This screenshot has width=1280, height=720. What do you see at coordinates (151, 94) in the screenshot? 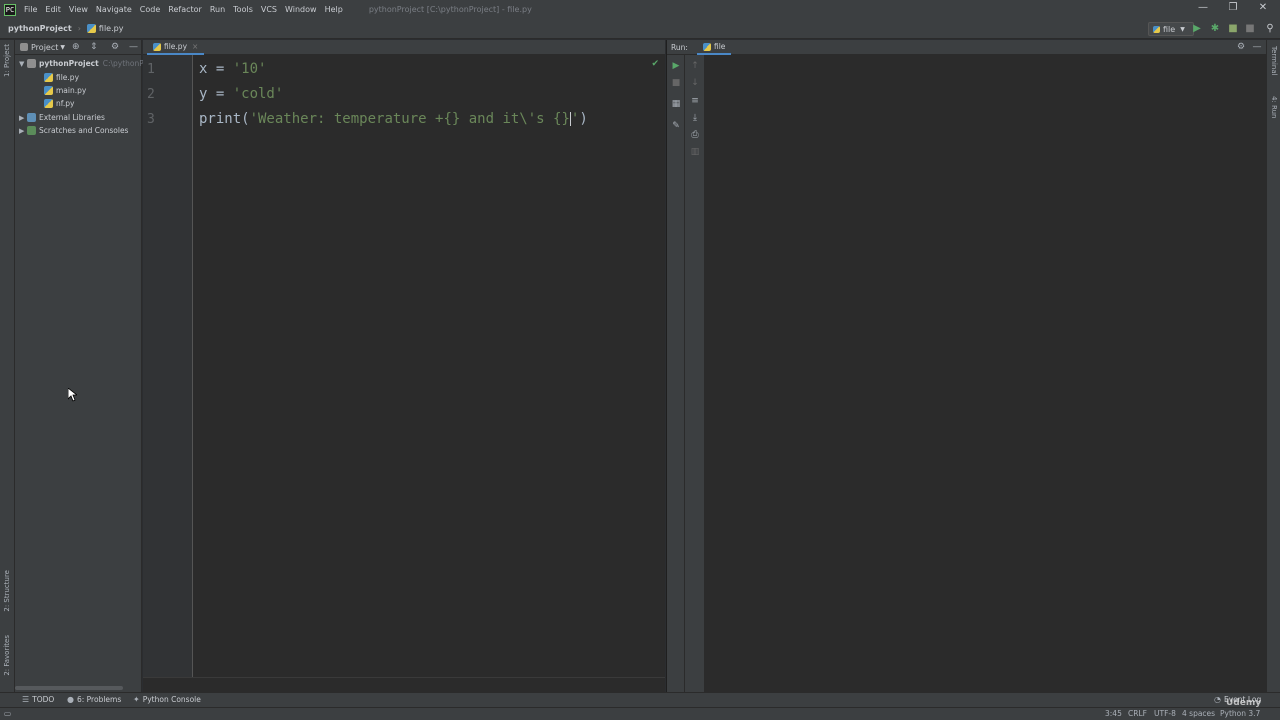
I see `line-number: 2` at bounding box center [151, 94].